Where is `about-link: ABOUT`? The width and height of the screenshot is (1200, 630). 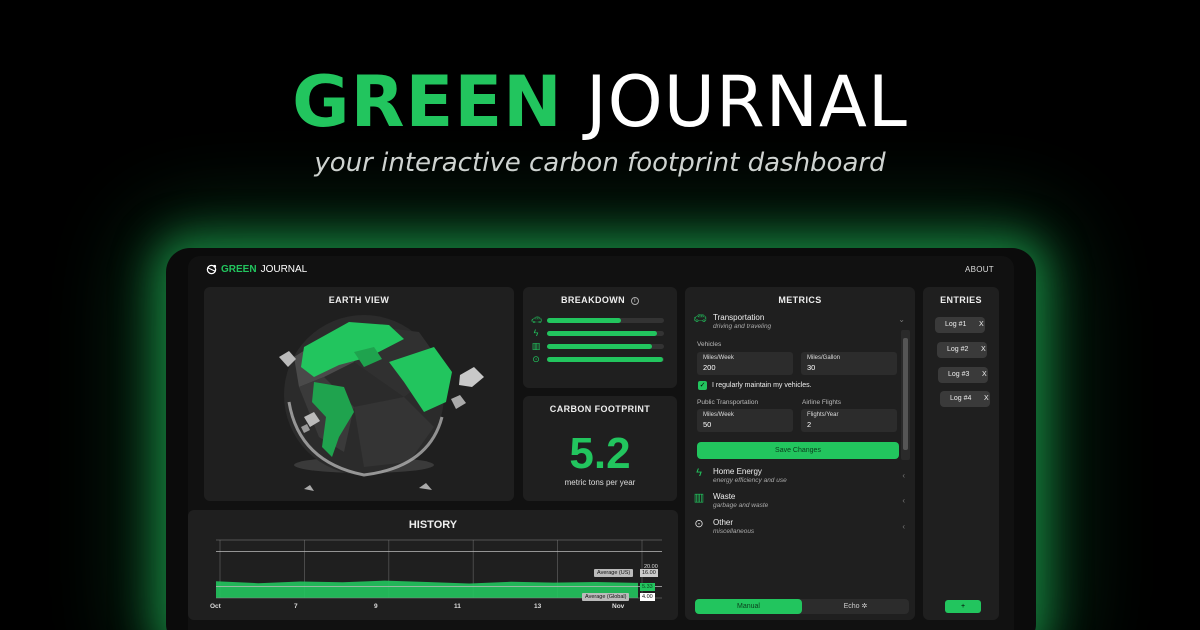 about-link: ABOUT is located at coordinates (979, 269).